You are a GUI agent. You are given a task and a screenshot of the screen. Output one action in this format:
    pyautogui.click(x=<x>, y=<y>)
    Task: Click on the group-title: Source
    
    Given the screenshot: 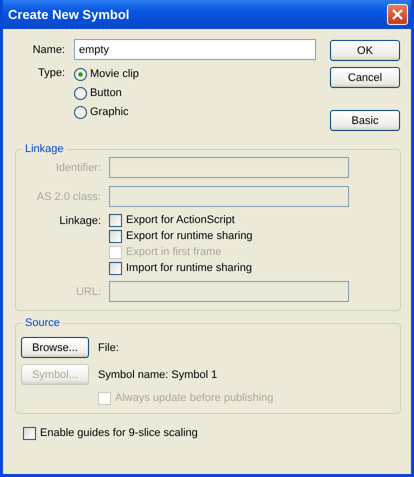 What is the action you would take?
    pyautogui.click(x=42, y=323)
    